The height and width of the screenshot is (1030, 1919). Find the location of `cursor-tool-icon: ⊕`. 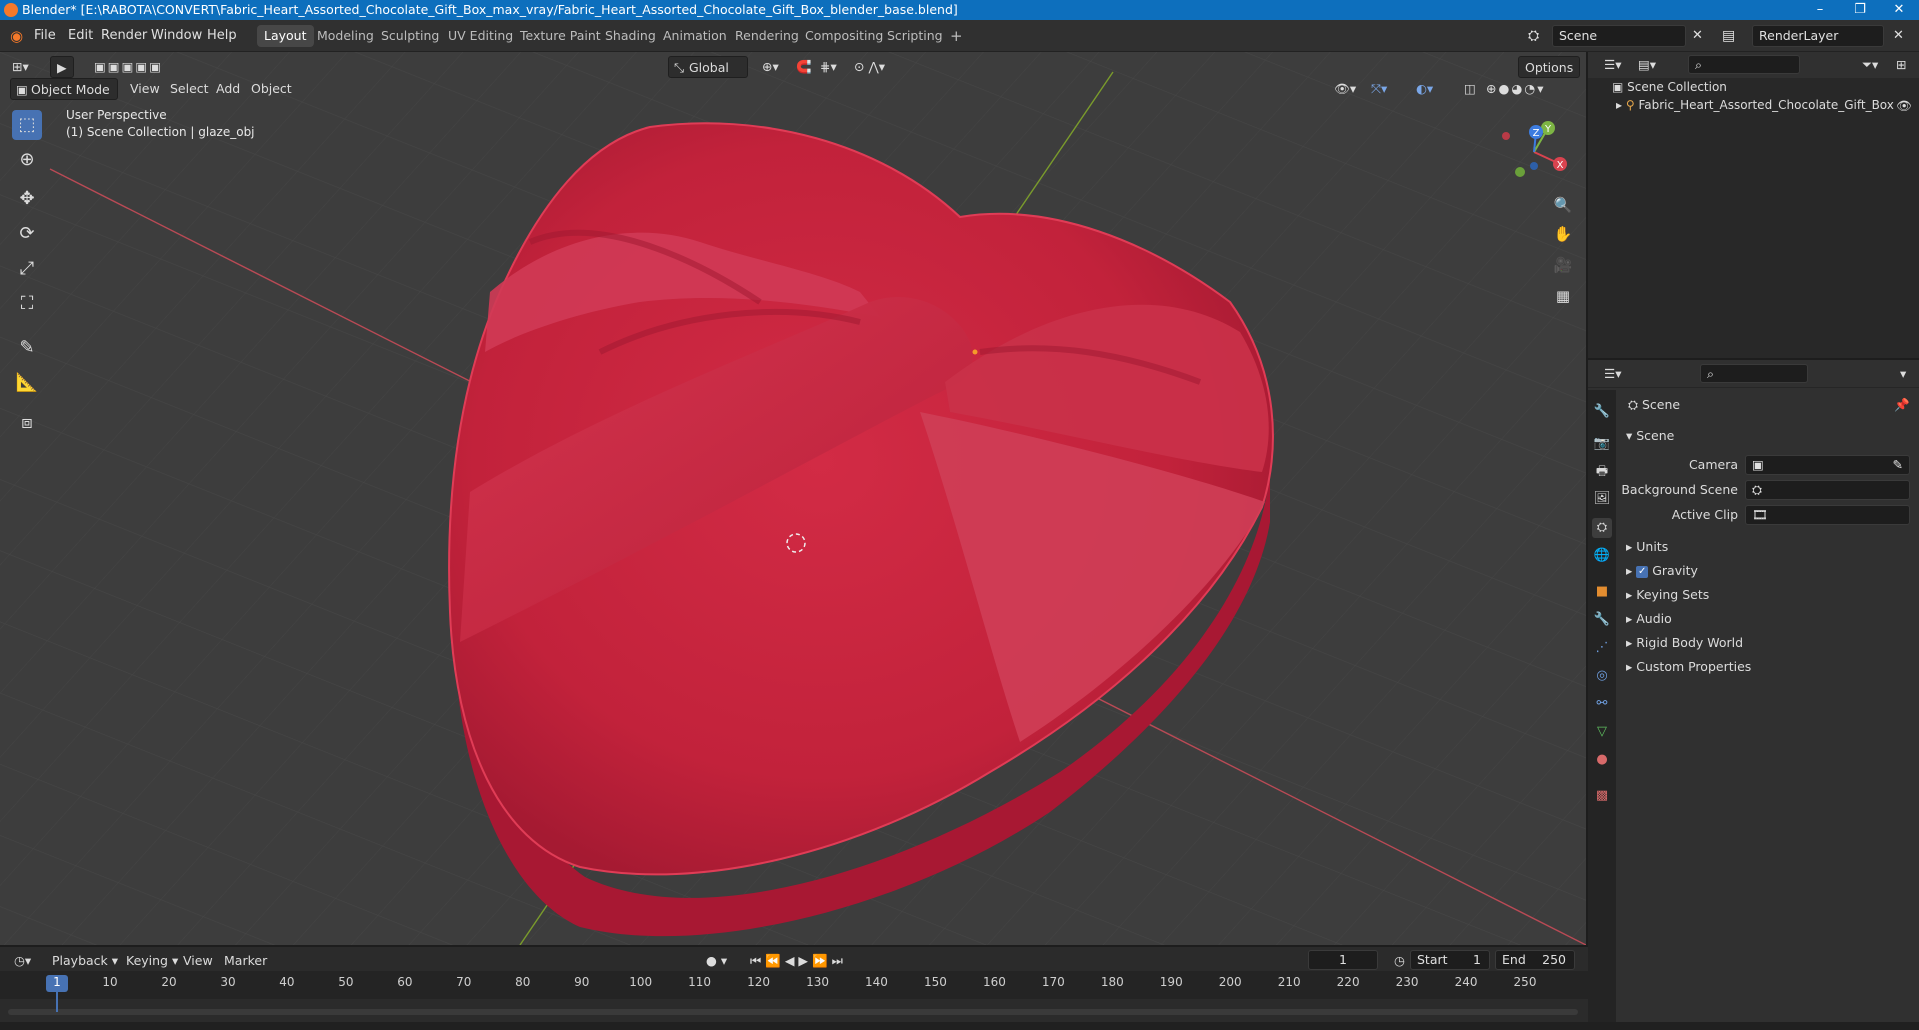

cursor-tool-icon: ⊕ is located at coordinates (27, 160).